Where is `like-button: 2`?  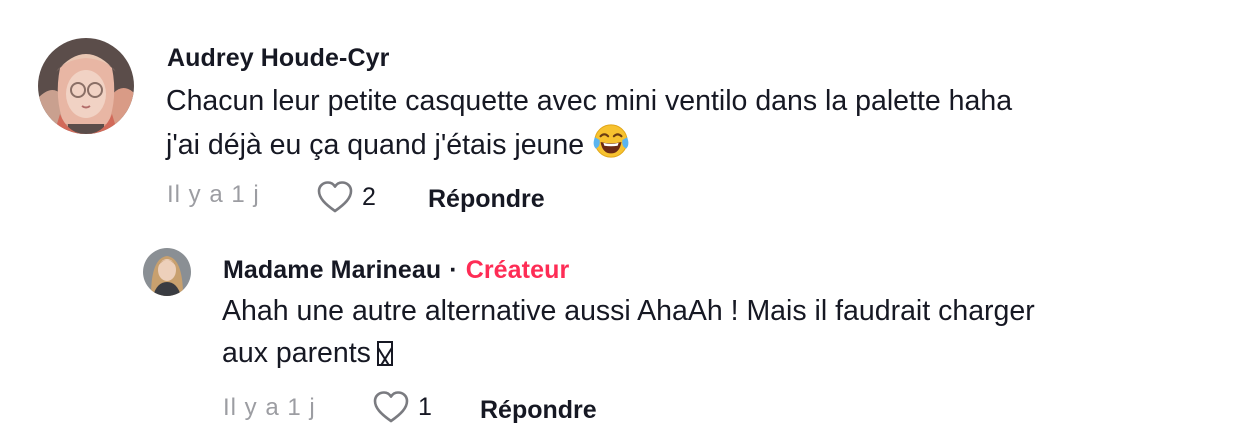 like-button: 2 is located at coordinates (346, 197).